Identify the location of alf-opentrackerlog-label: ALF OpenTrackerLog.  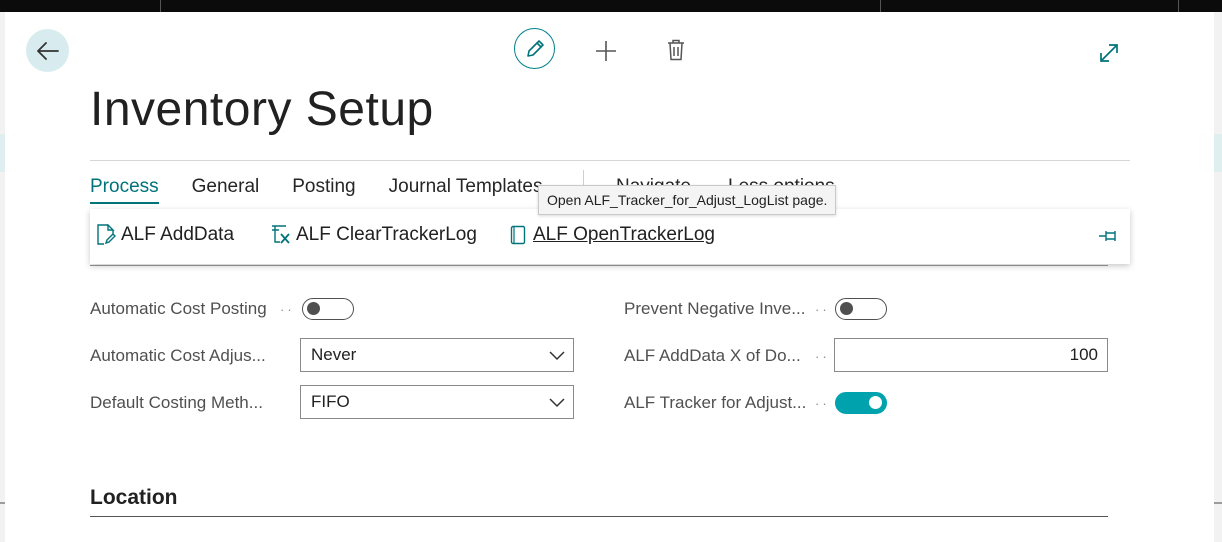
(624, 234).